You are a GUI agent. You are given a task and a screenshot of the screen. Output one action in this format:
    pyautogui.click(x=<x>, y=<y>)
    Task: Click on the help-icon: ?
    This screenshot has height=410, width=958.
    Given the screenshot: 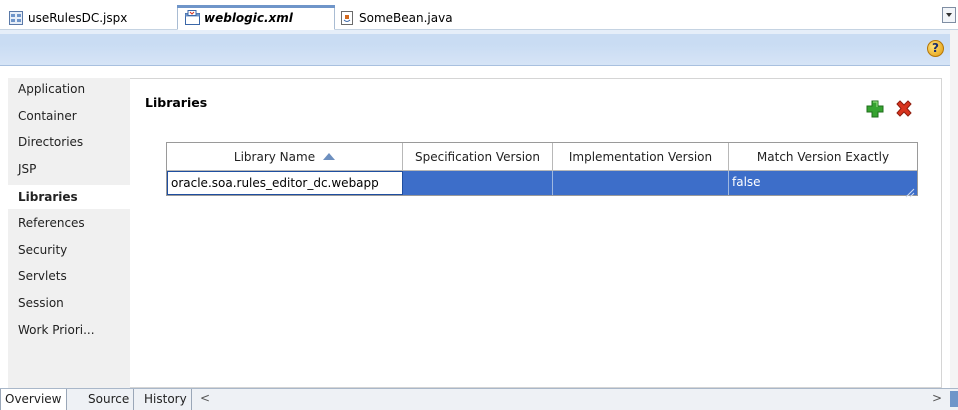 What is the action you would take?
    pyautogui.click(x=935, y=48)
    